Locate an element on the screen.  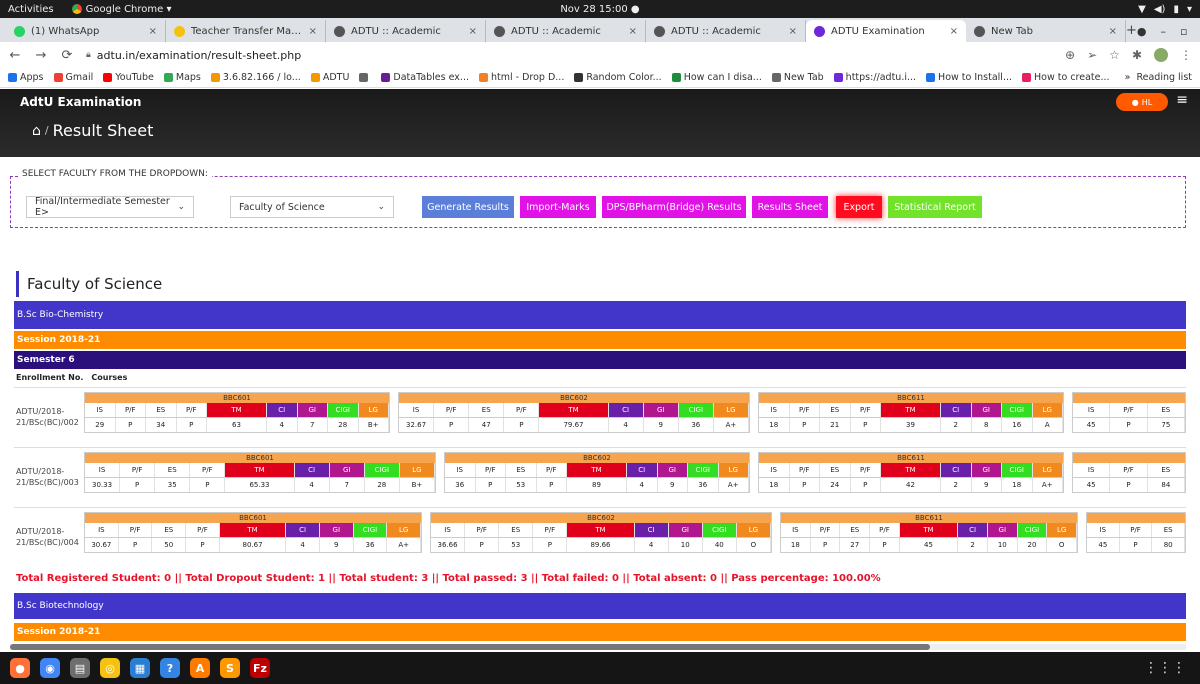
scrollbar-thumb is located at coordinates (470, 647).